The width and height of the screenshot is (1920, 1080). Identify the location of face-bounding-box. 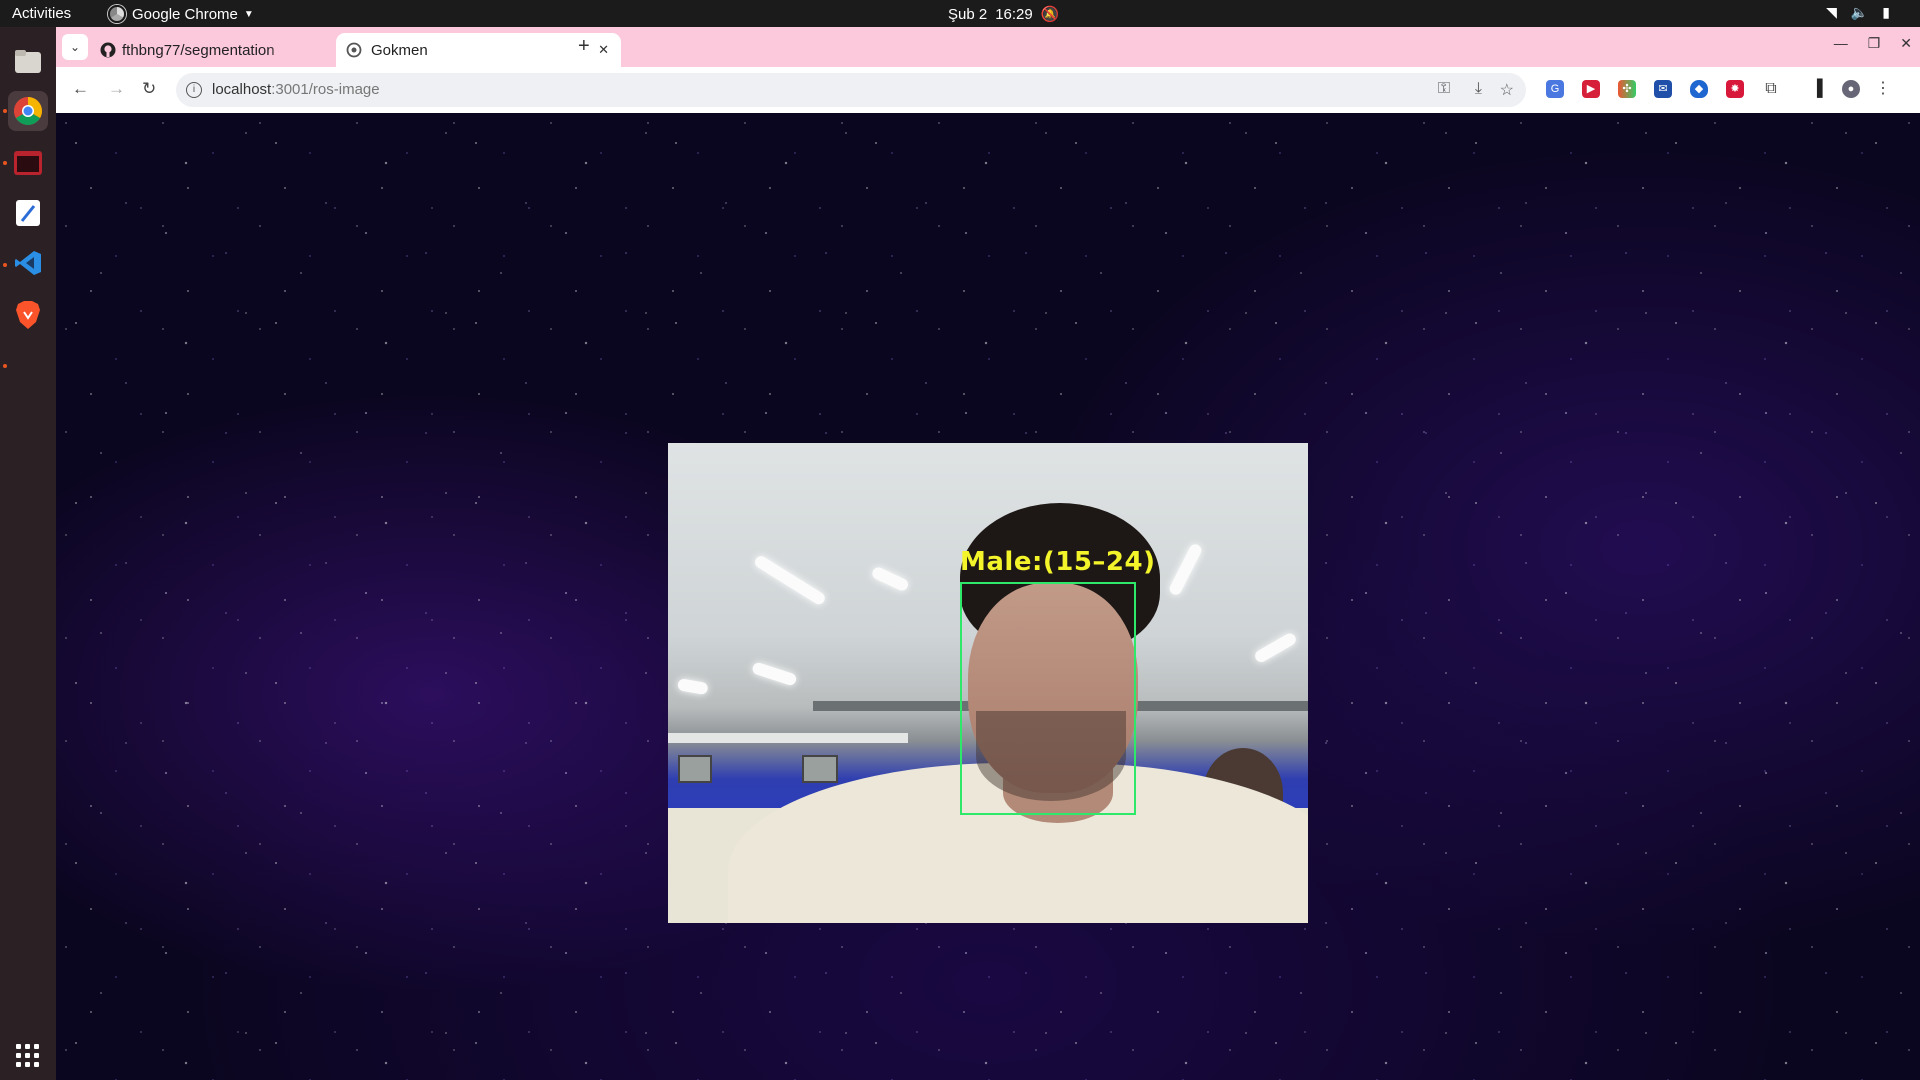
(1048, 698).